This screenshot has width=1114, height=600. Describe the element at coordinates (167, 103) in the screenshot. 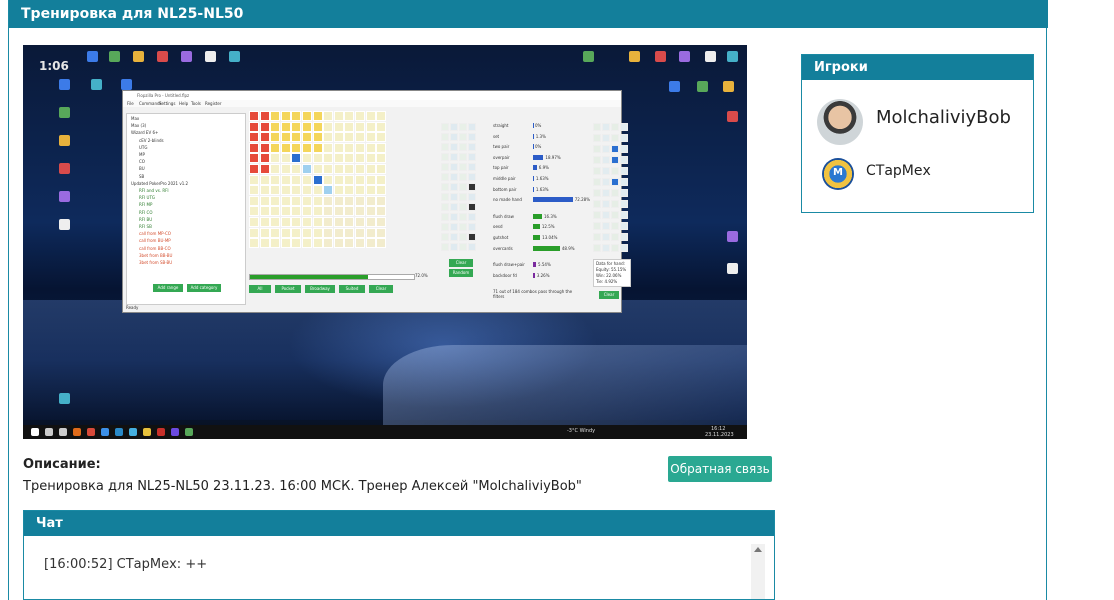

I see `menu-settings: Settings` at that location.